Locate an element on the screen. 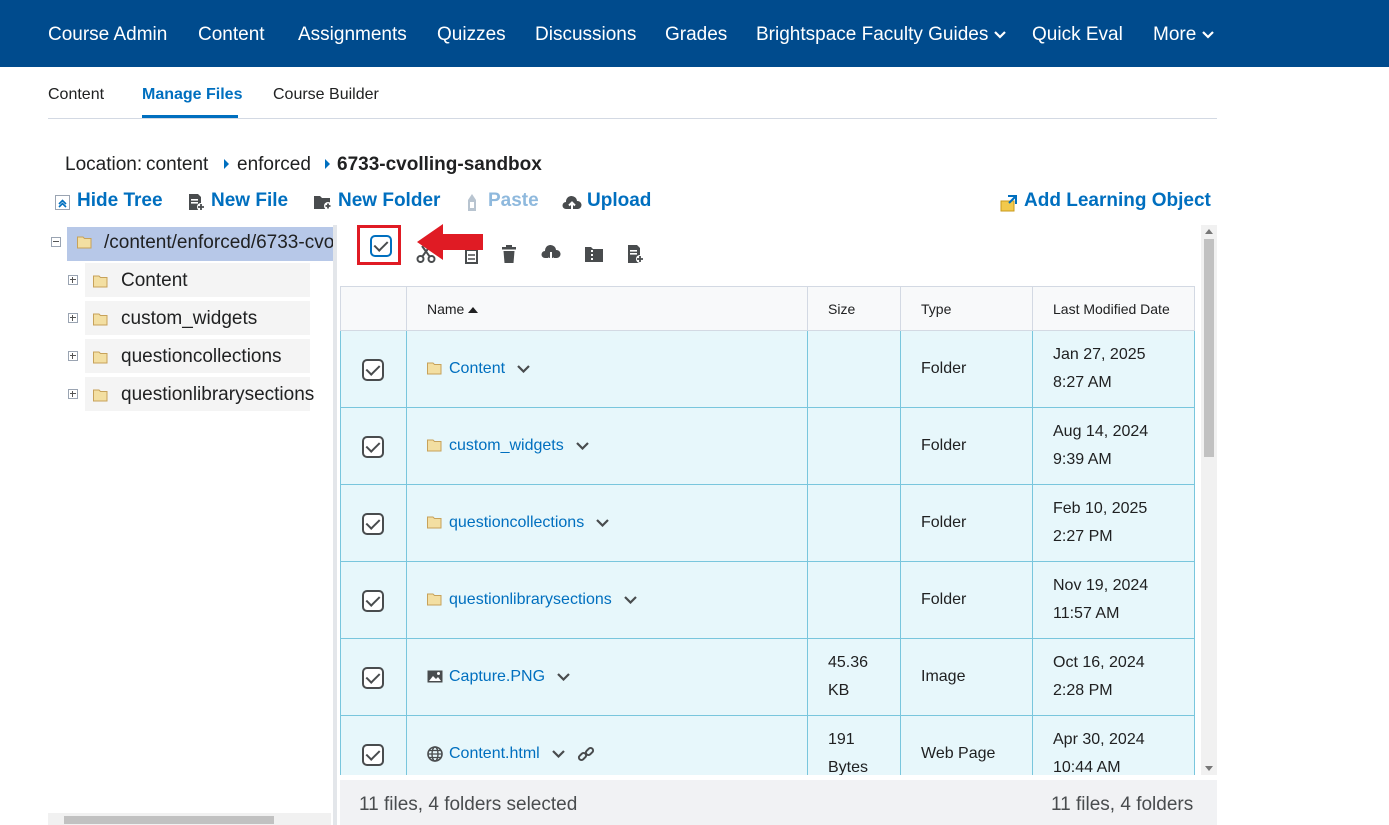 Image resolution: width=1389 pixels, height=825 pixels. name-cell: Content.html is located at coordinates (607, 745).